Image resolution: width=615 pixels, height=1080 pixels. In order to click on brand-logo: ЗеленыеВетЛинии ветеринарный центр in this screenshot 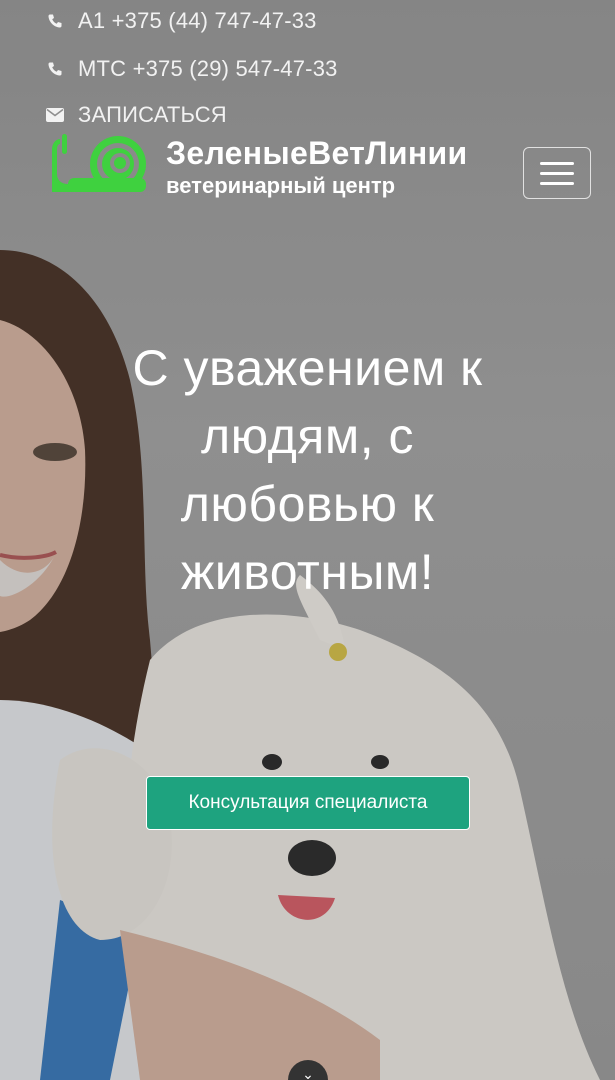, I will do `click(257, 166)`.